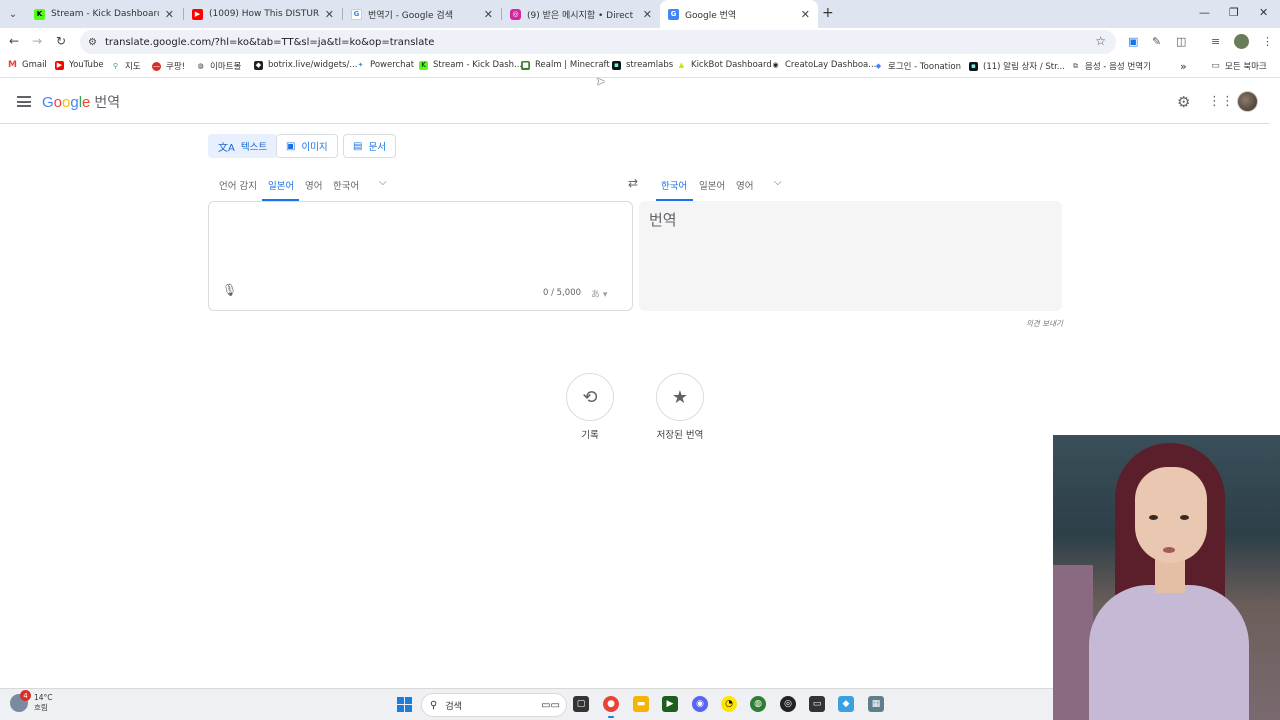  I want to click on profile-avatar, so click(1241, 41).